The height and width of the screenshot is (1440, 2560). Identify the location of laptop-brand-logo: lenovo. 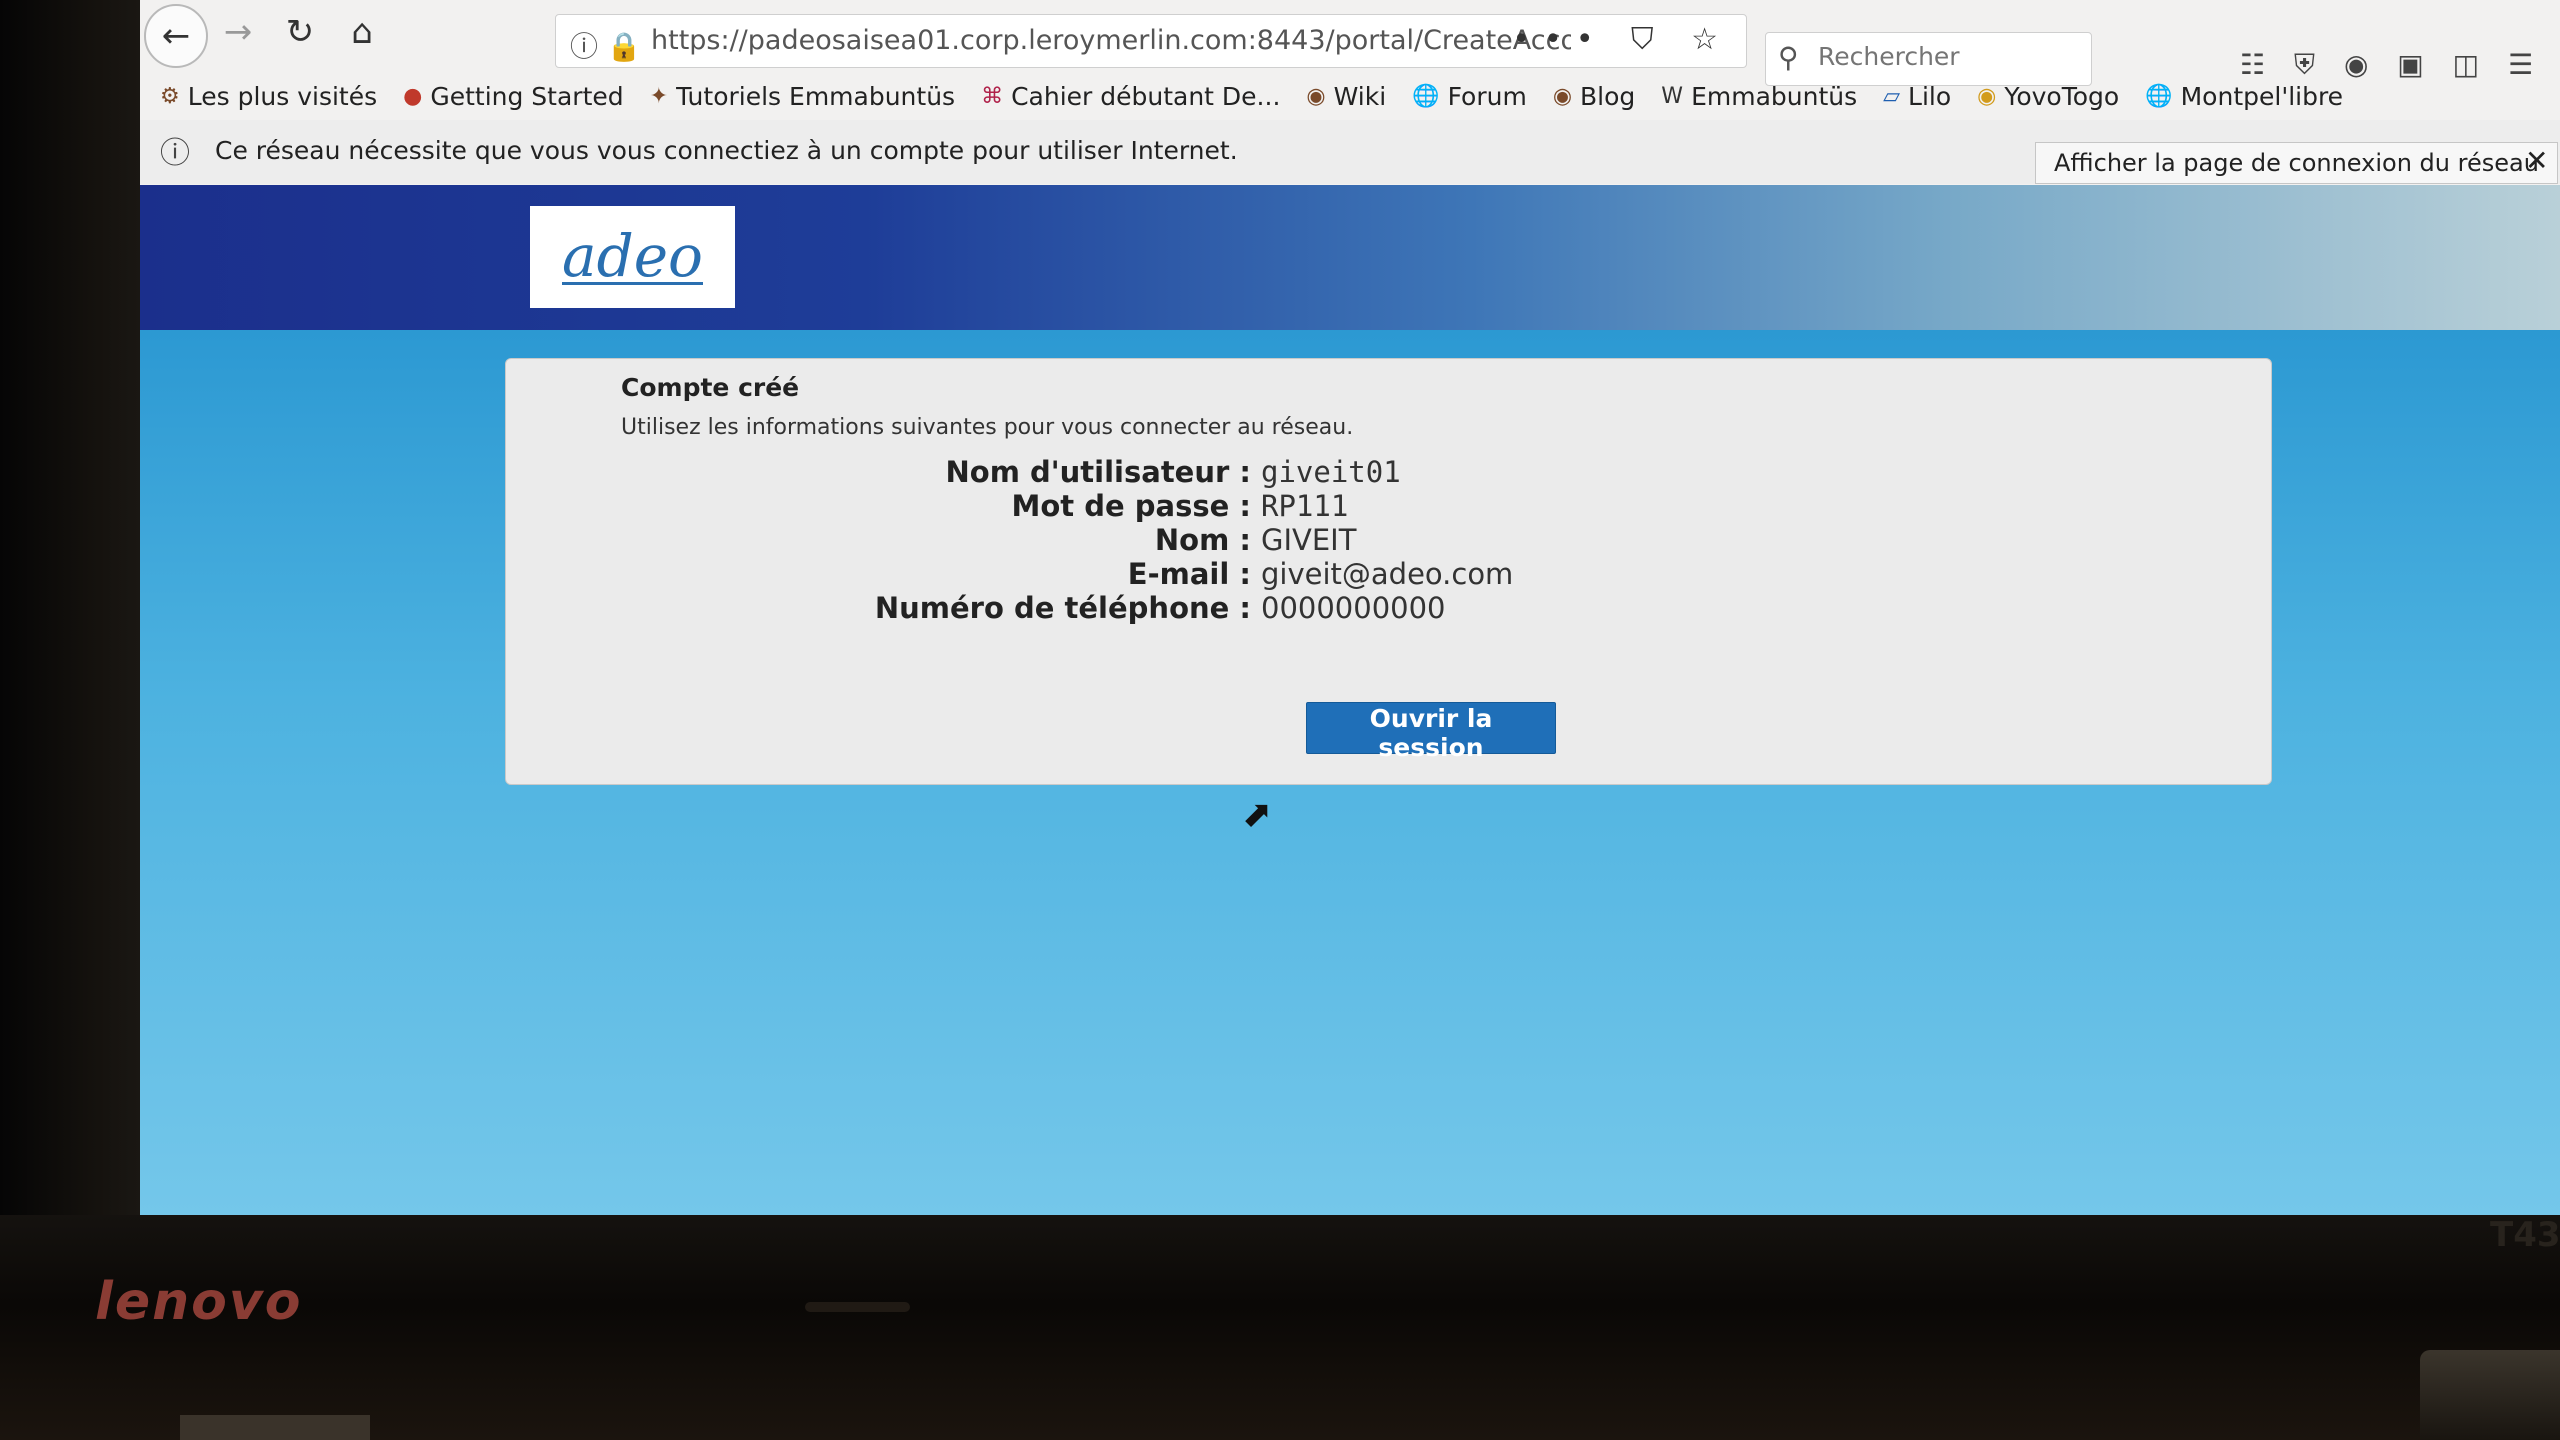
(199, 1302).